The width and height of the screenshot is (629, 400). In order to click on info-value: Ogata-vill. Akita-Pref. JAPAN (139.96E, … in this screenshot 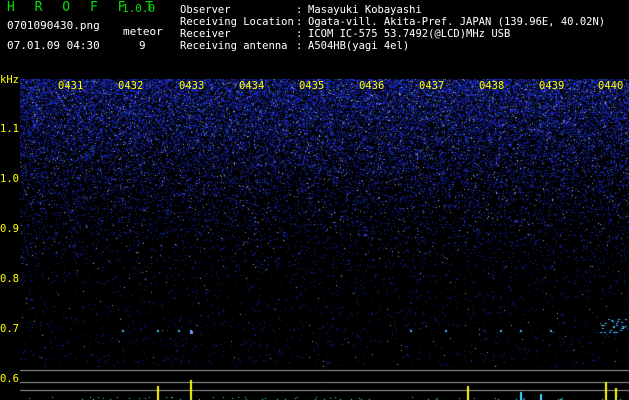, I will do `click(457, 22)`.